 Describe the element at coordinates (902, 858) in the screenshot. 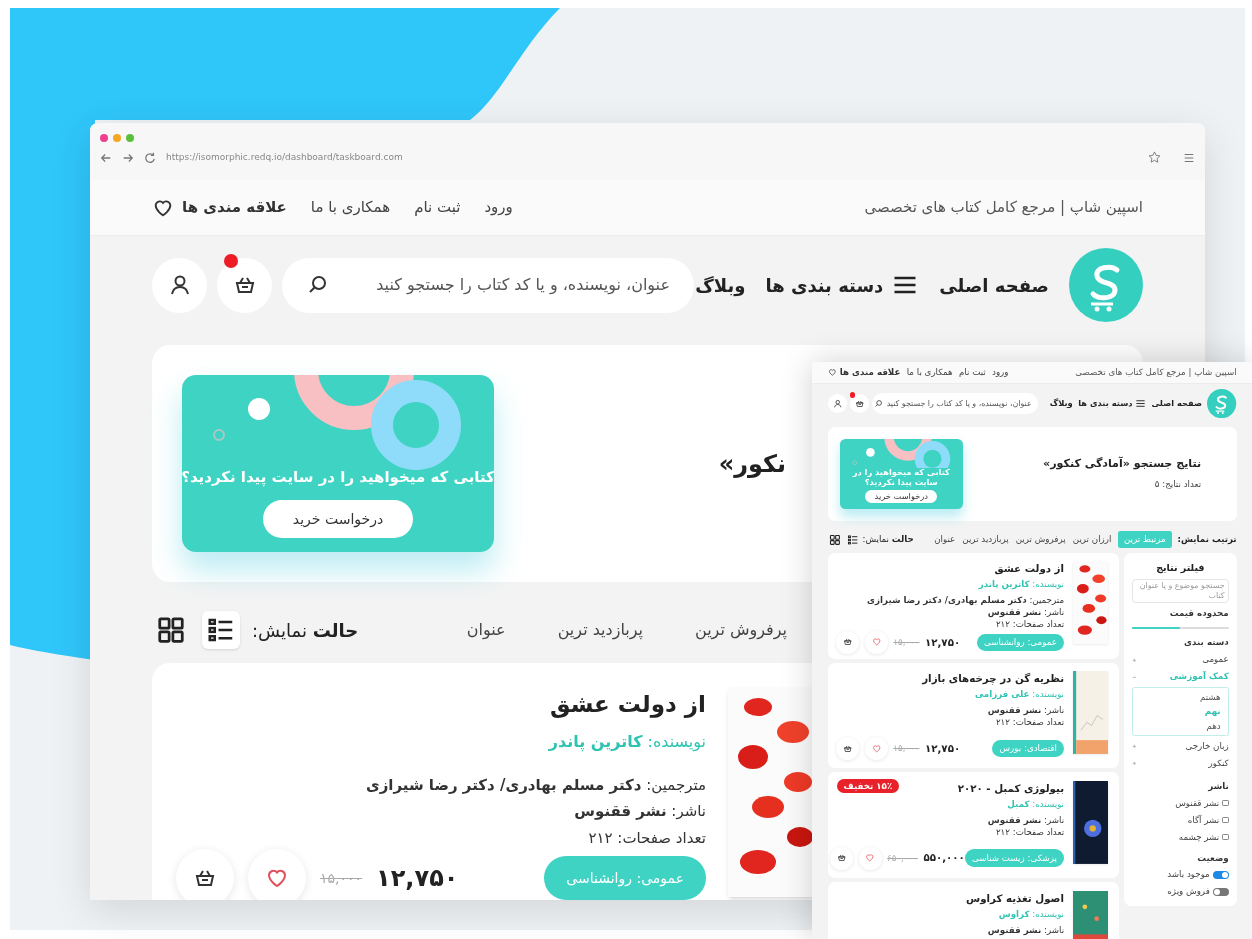

I see `old-price: ۶۵۰,۰۰۰` at that location.